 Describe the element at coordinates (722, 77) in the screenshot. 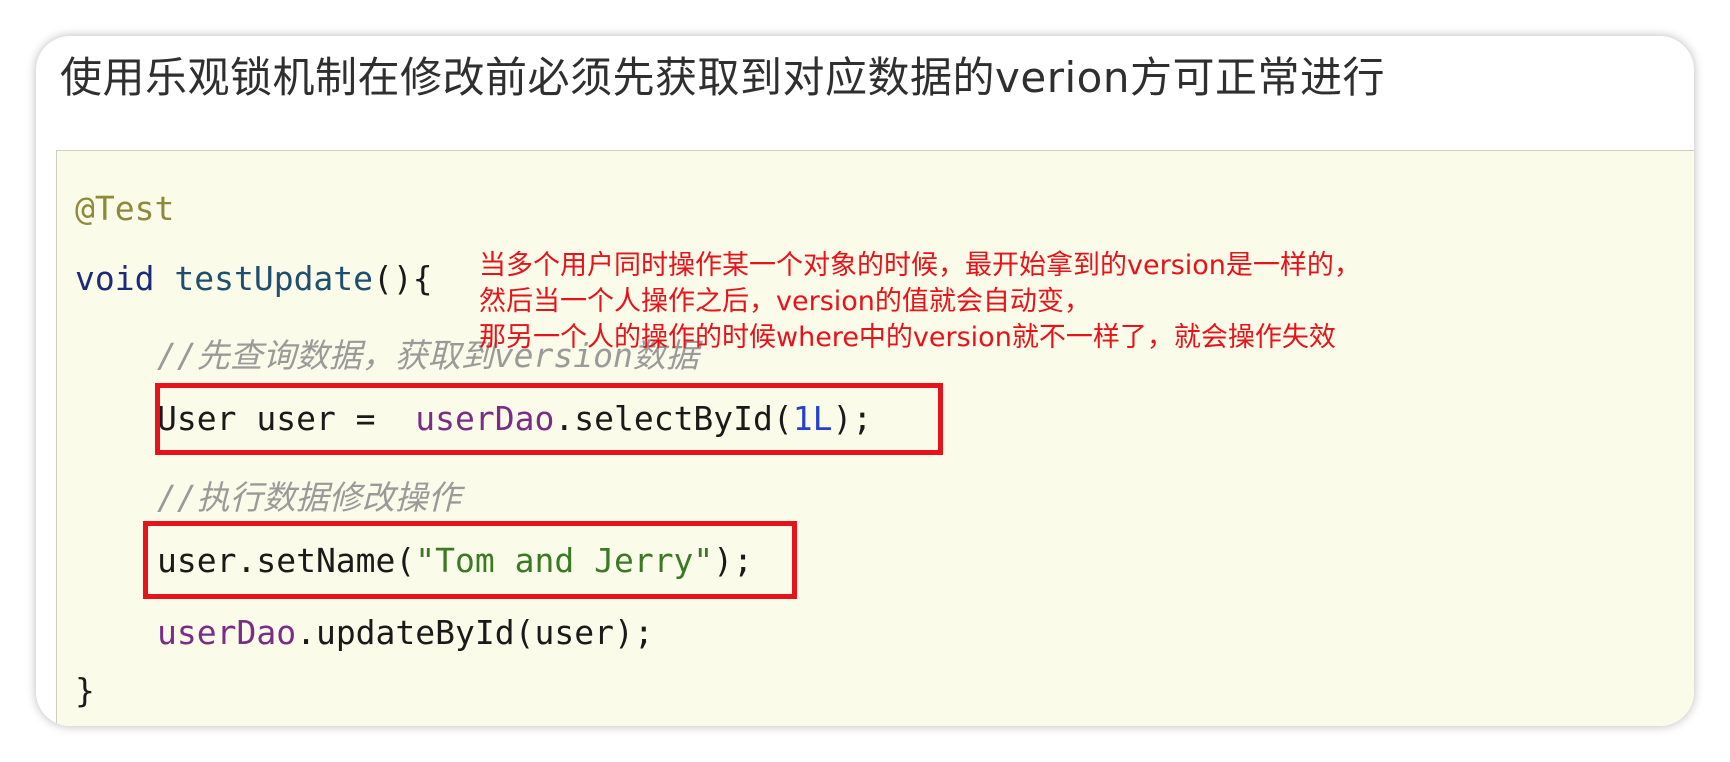

I see `slide-heading: 使用乐观锁机制在修改前必须先获取到对应数据的verion方可正常进行` at that location.